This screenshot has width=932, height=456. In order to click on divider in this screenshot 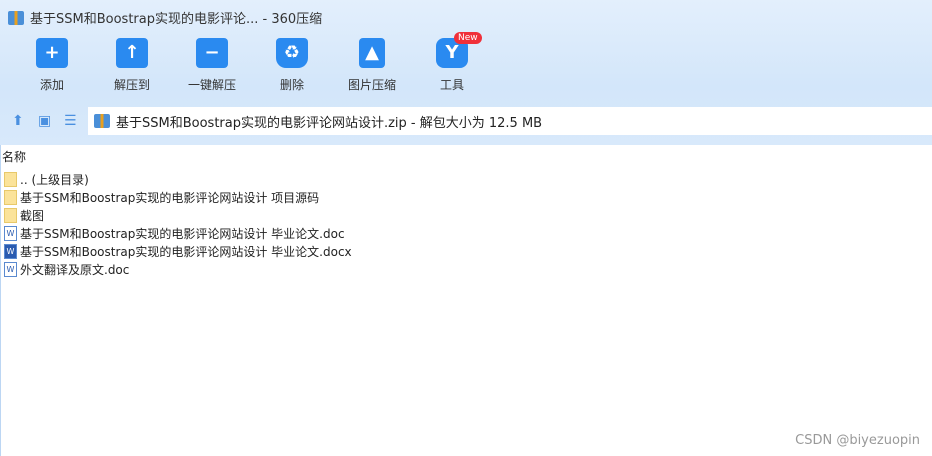, I will do `click(0, 300)`.